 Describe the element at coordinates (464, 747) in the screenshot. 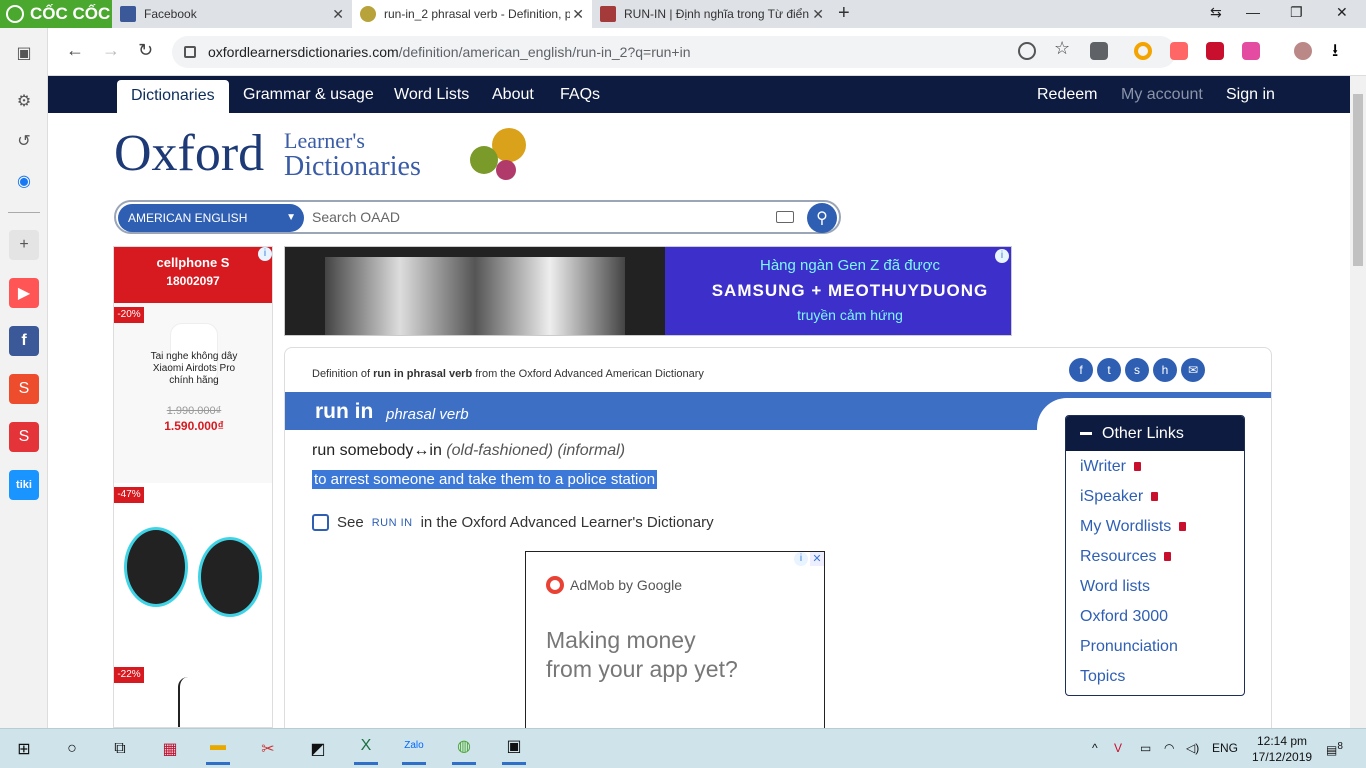

I see `coccoc-taskbar-icon: ◍` at that location.